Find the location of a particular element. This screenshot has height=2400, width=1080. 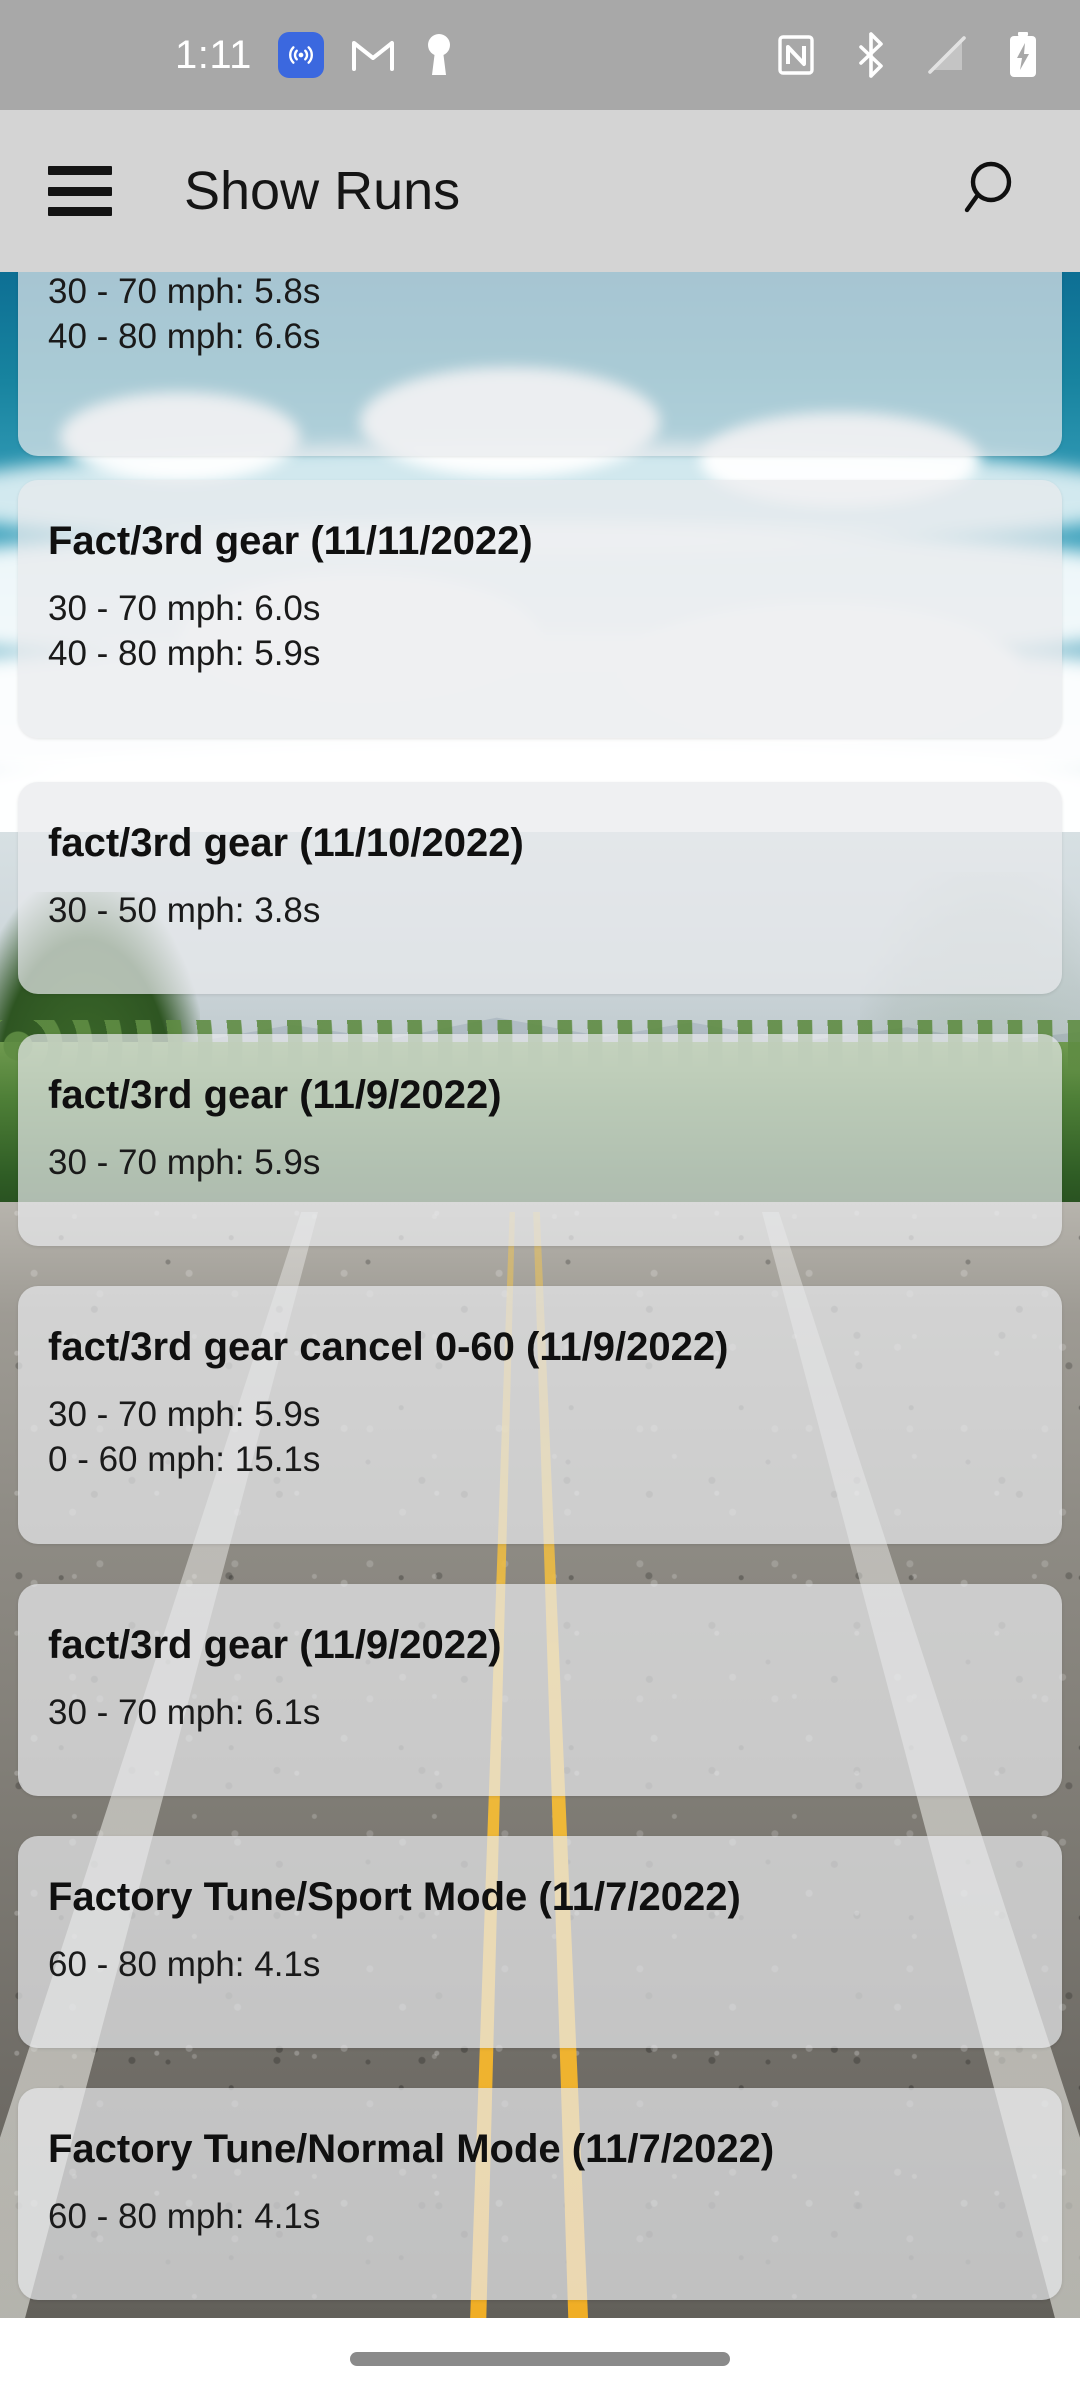

run-result-line: 30 - 70 mph: 6.0s is located at coordinates (184, 609).